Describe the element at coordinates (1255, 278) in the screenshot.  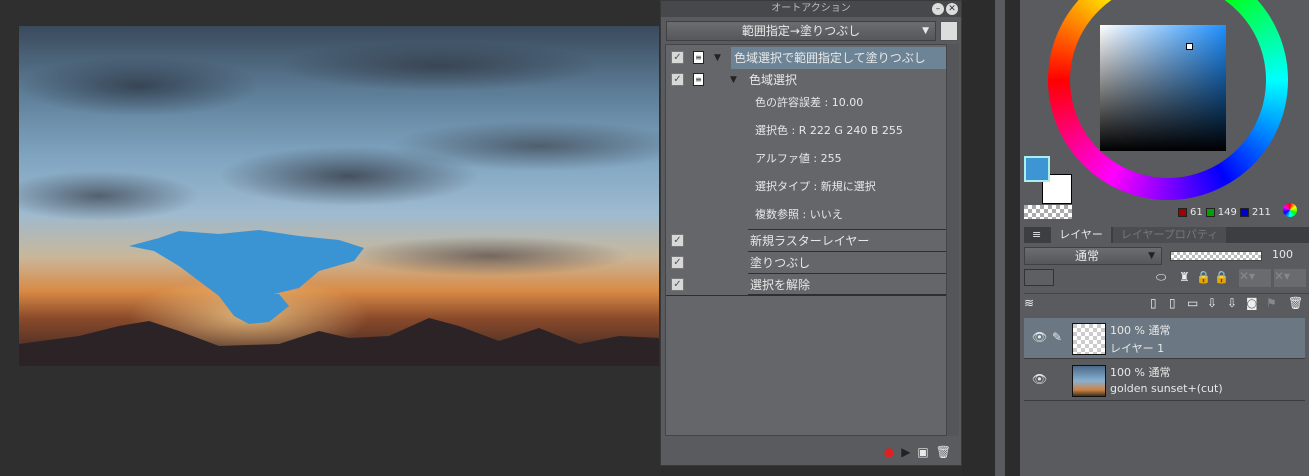
I see `mask-toggle-button: ✕▾` at that location.